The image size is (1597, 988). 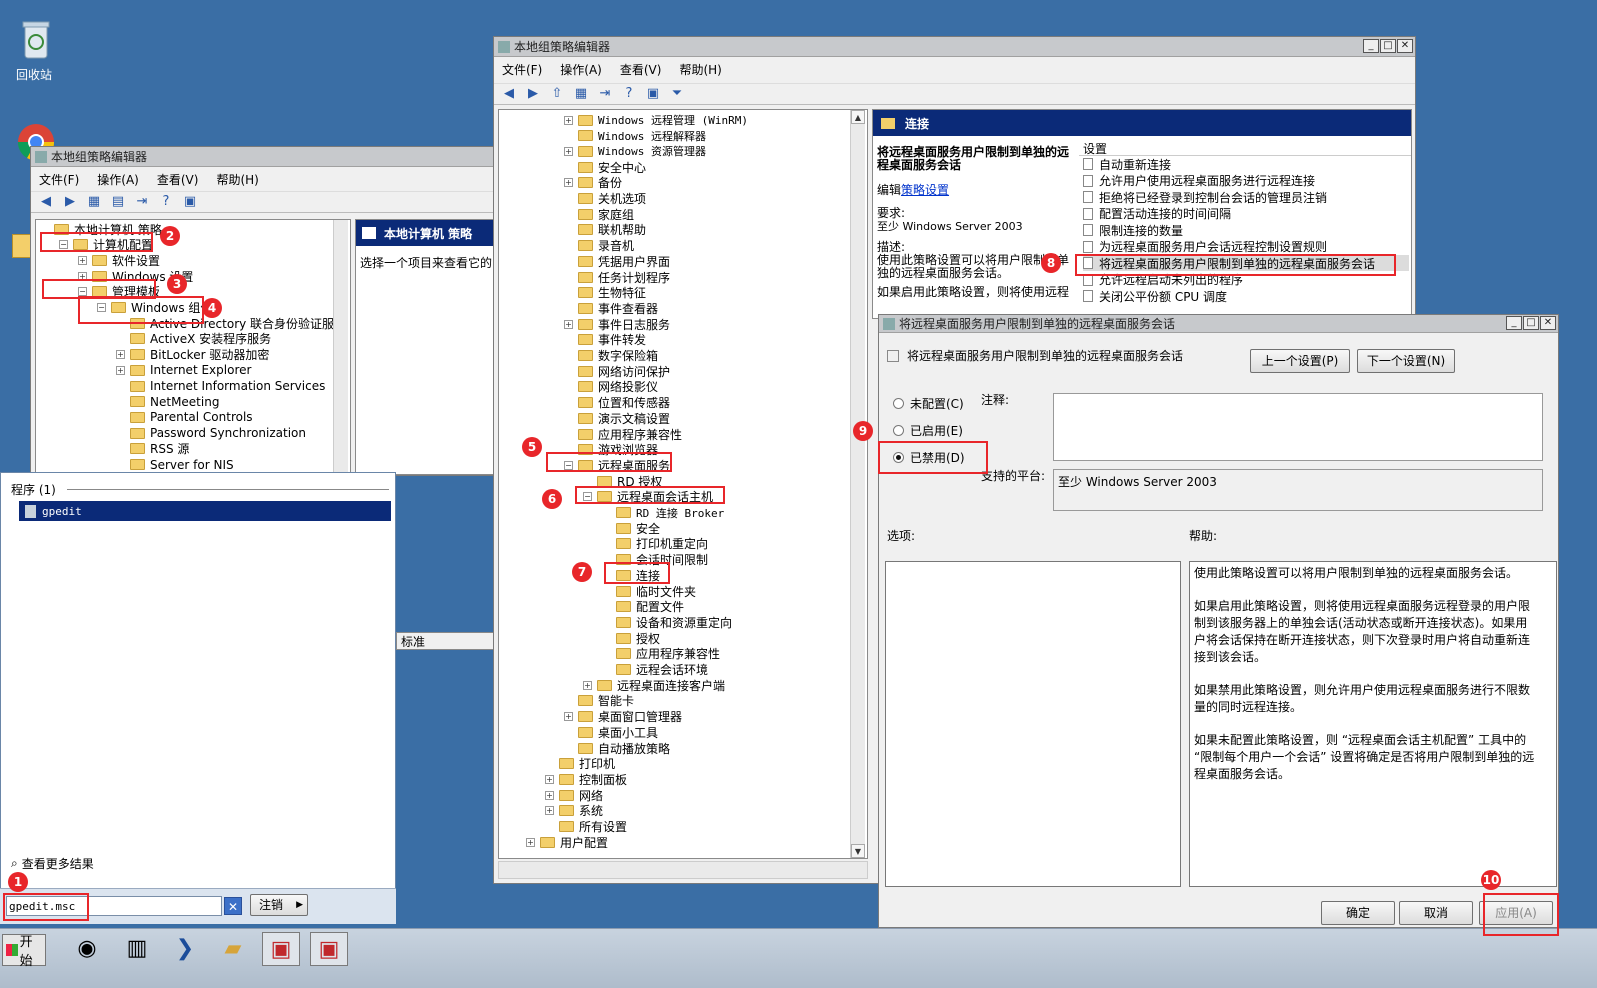 What do you see at coordinates (928, 403) in the screenshot?
I see `radio-not-configured: 未配置(C)` at bounding box center [928, 403].